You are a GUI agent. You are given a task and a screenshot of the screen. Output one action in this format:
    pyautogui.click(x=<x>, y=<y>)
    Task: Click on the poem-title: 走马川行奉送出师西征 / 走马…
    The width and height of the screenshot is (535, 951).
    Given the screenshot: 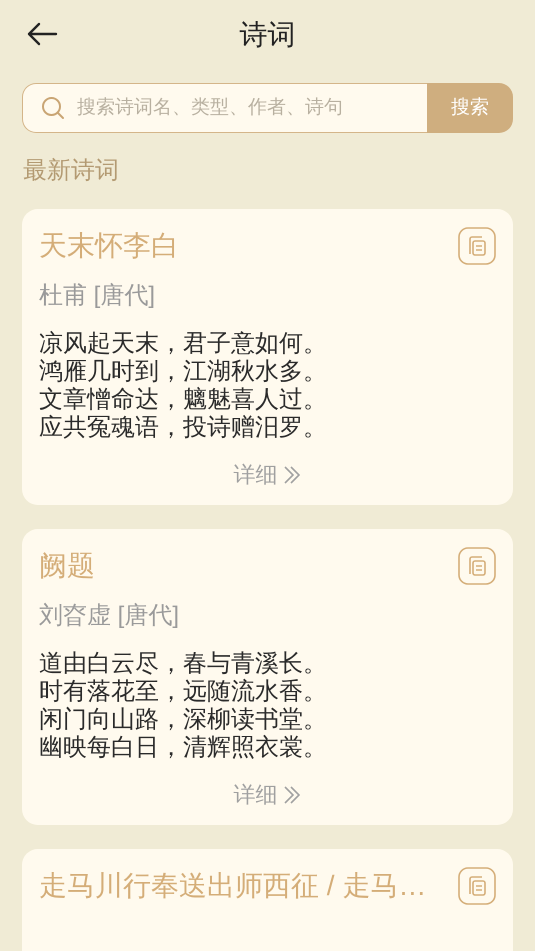 What is the action you would take?
    pyautogui.click(x=232, y=886)
    